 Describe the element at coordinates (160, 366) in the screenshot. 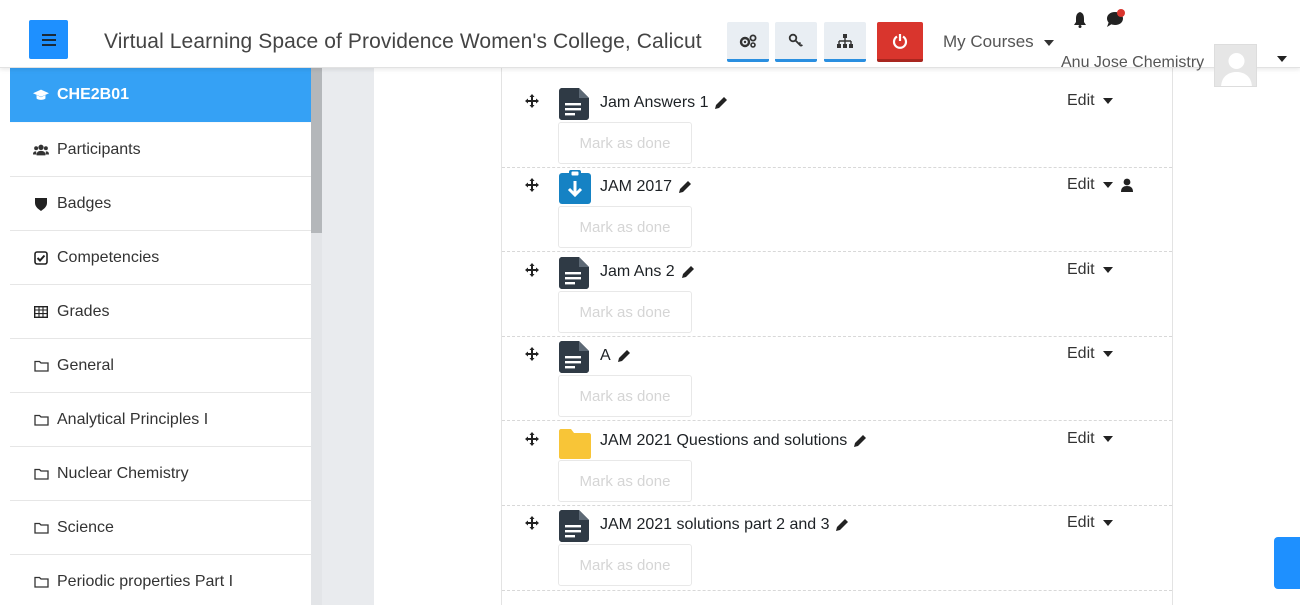

I see `sidebar-item-general: General` at that location.